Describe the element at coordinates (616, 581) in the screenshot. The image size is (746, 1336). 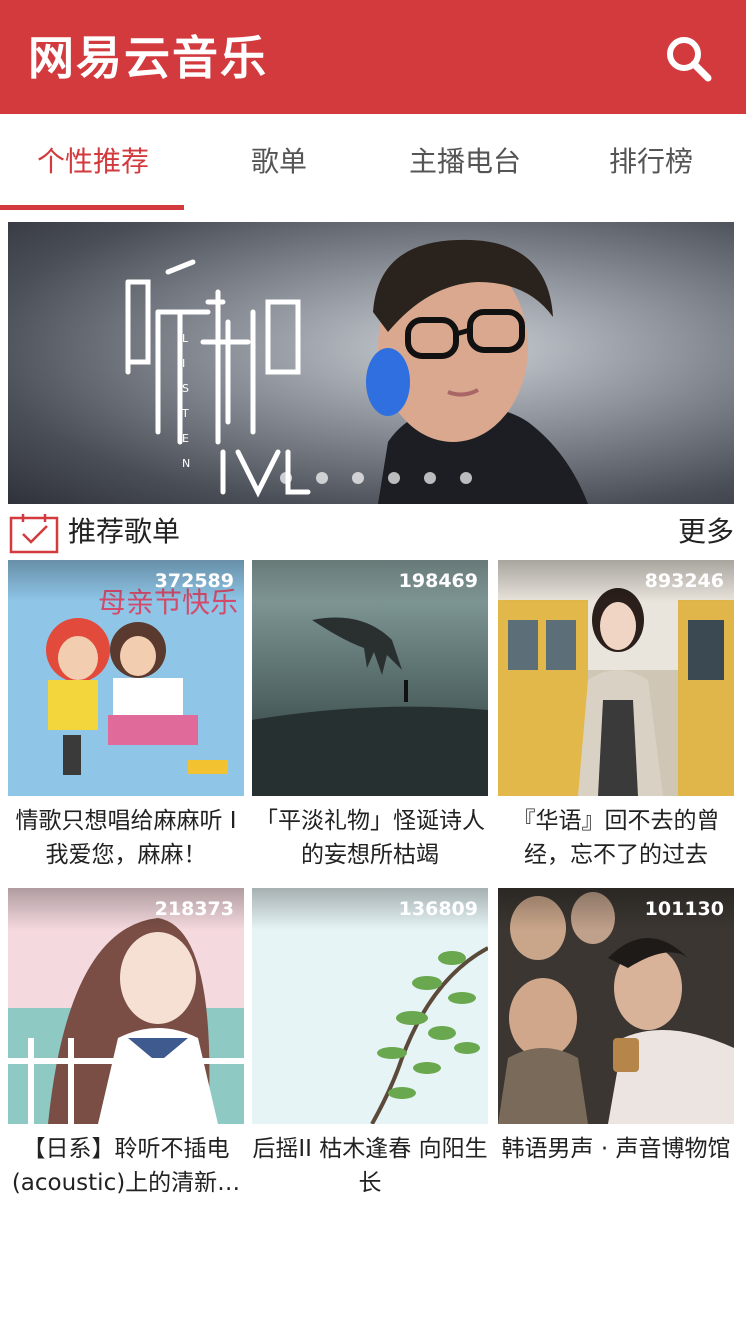
I see `play-count: 893246` at that location.